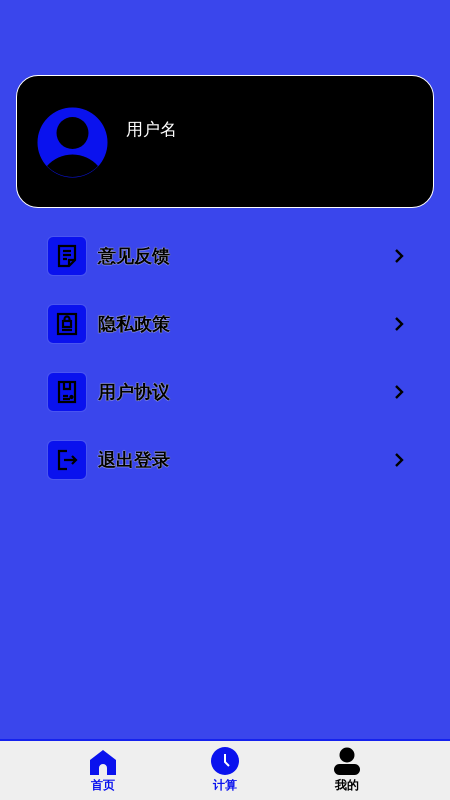 The width and height of the screenshot is (450, 800). Describe the element at coordinates (72, 142) in the screenshot. I see `avatar-icon` at that location.